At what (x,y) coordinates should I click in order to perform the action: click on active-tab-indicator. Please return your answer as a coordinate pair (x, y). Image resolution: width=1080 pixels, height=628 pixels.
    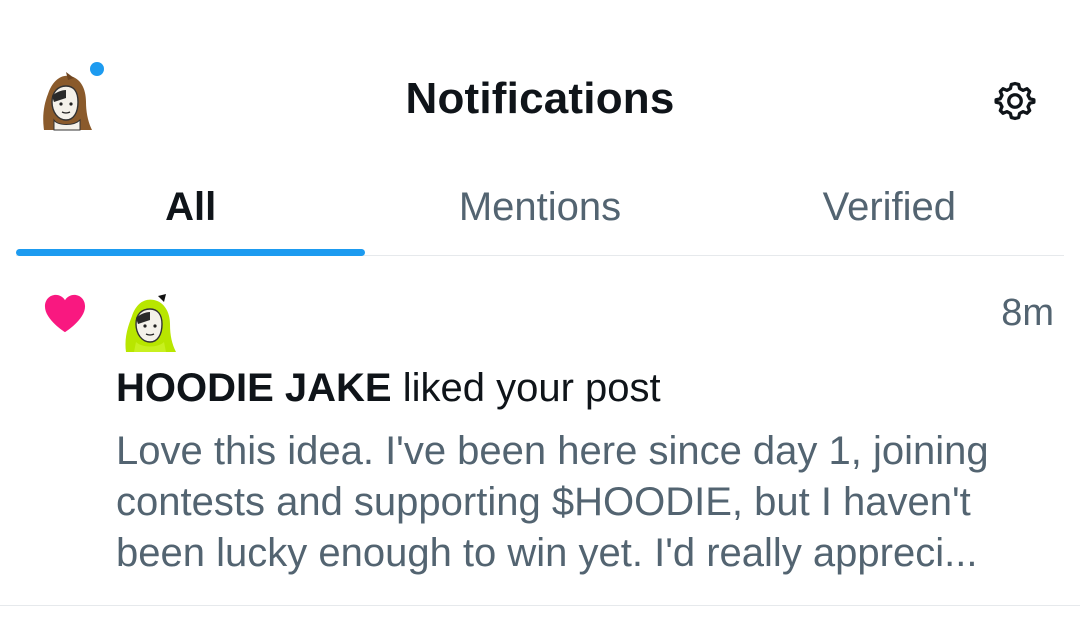
    Looking at the image, I should click on (191, 252).